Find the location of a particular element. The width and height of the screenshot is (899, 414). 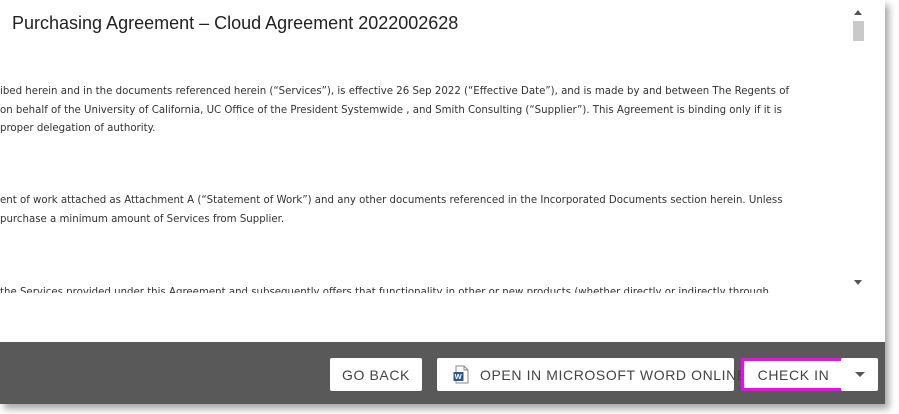

go-back-button: GO BACK is located at coordinates (376, 374).